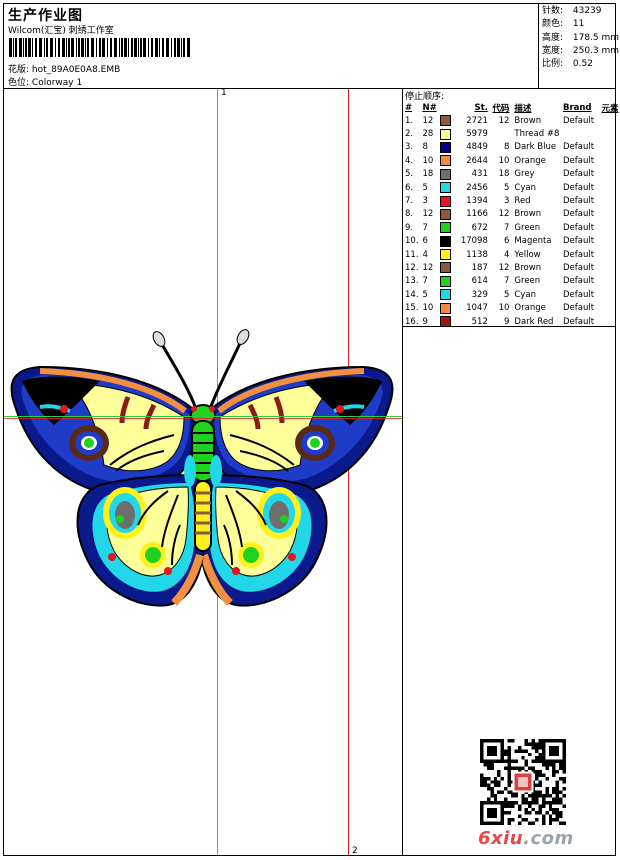 Image resolution: width=620 pixels, height=860 pixels. Describe the element at coordinates (412, 281) in the screenshot. I see `stop-index: 13.` at that location.